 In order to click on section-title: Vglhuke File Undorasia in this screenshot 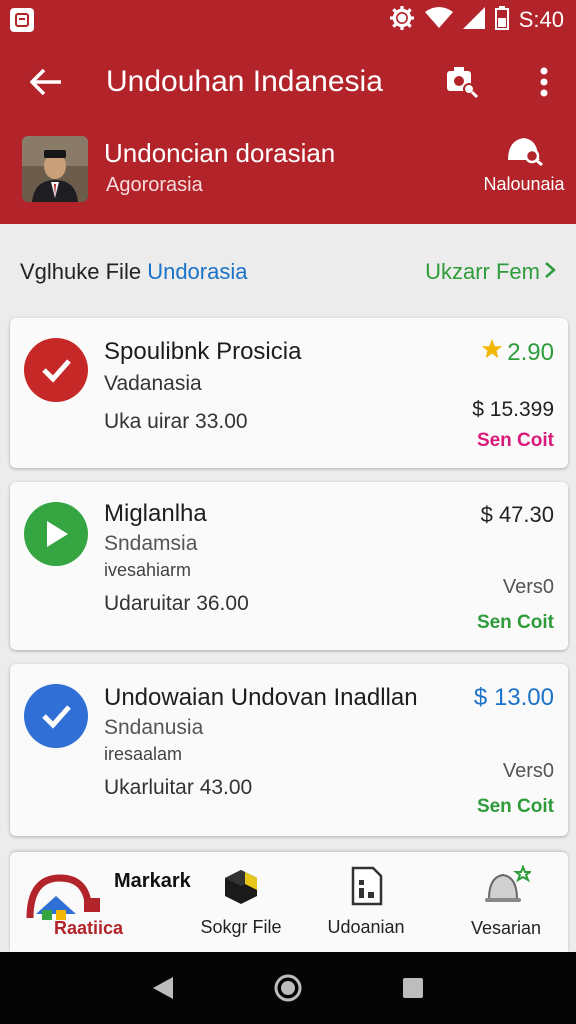, I will do `click(133, 272)`.